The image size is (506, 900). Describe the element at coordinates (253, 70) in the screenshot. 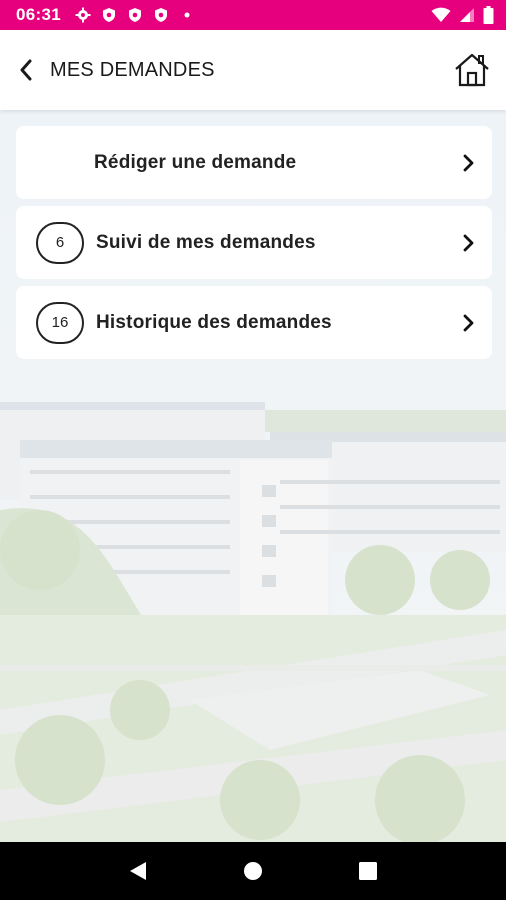

I see `app-bar: MES DEMANDES` at that location.